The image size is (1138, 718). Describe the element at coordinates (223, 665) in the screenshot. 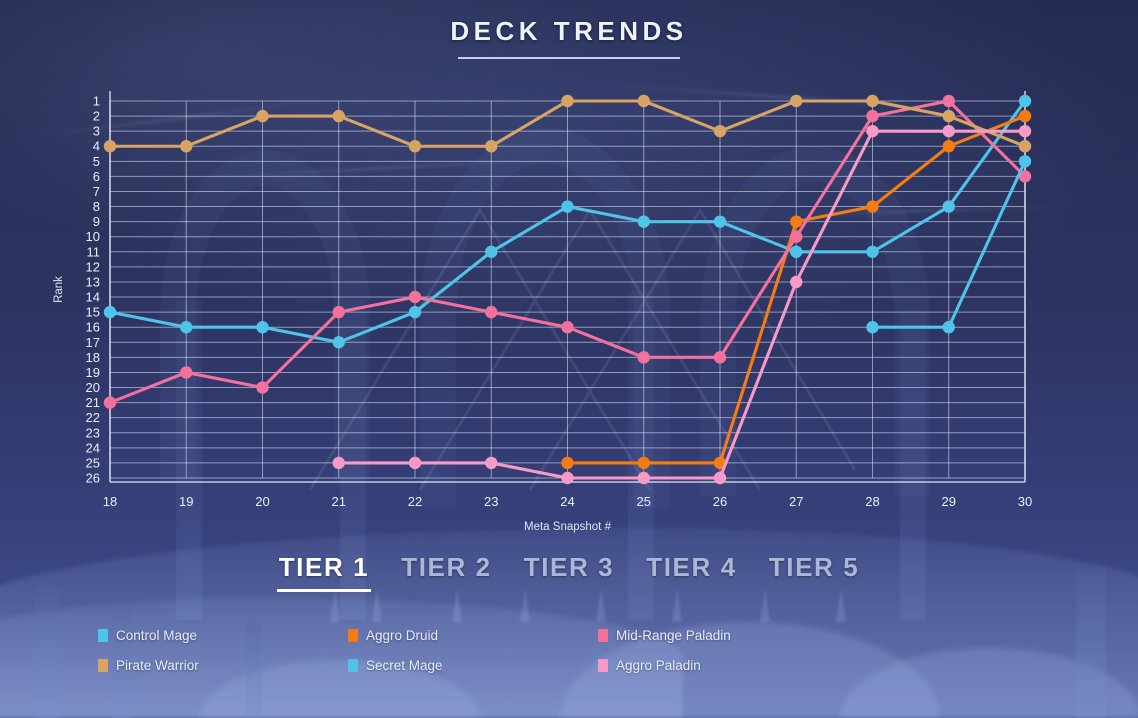

I see `legend-item: Pirate Warrior` at that location.